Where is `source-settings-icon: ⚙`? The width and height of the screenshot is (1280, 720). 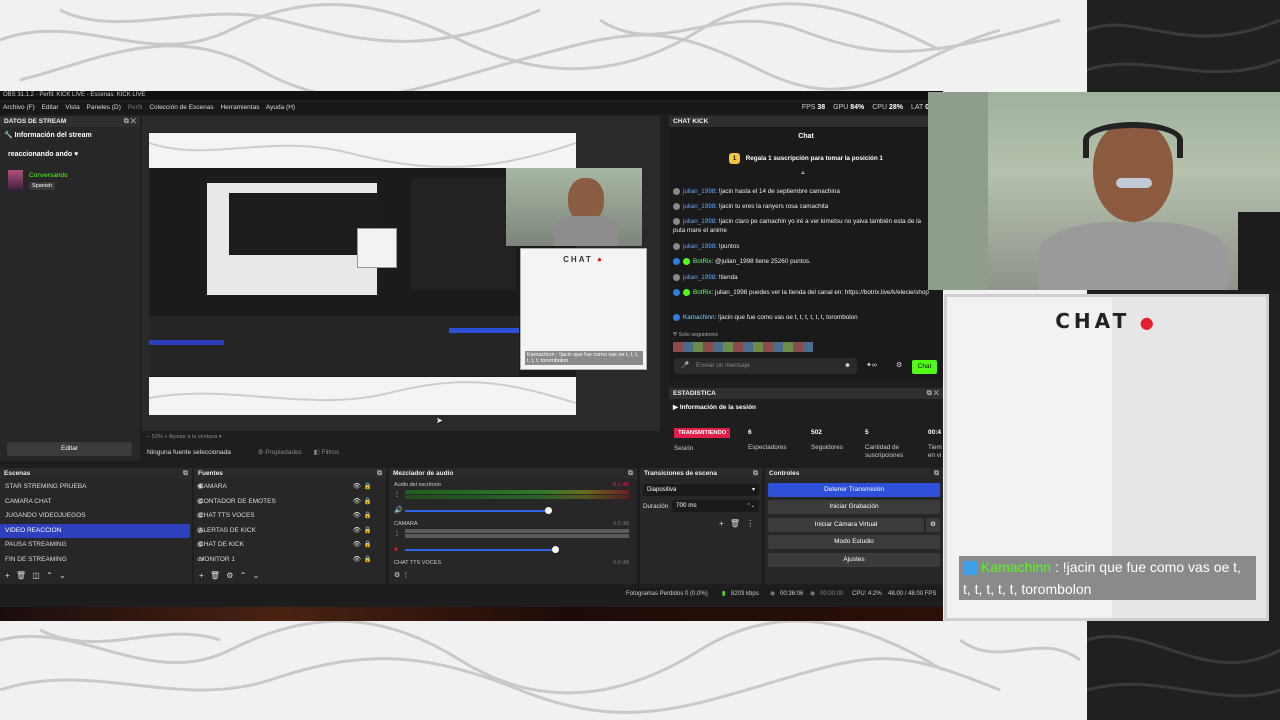
source-settings-icon: ⚙ is located at coordinates (229, 575).